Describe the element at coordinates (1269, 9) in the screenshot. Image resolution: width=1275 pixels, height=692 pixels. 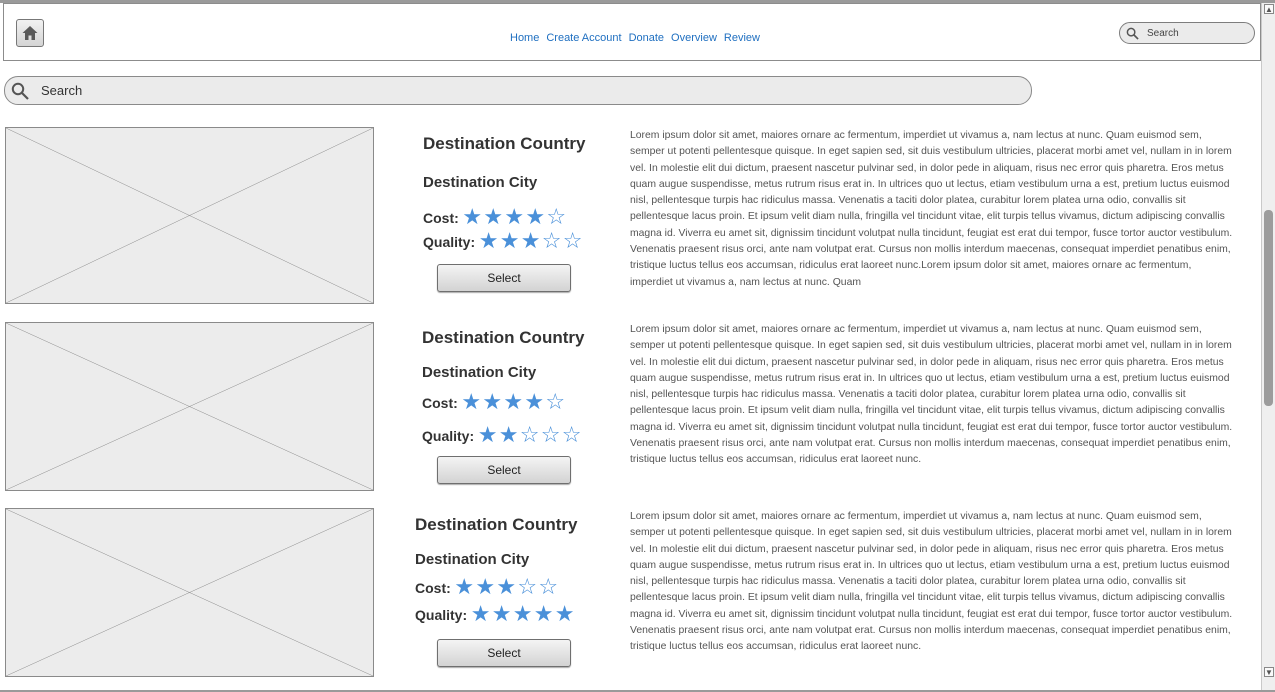
I see `scroll-up-arrow-icon: ▲` at that location.